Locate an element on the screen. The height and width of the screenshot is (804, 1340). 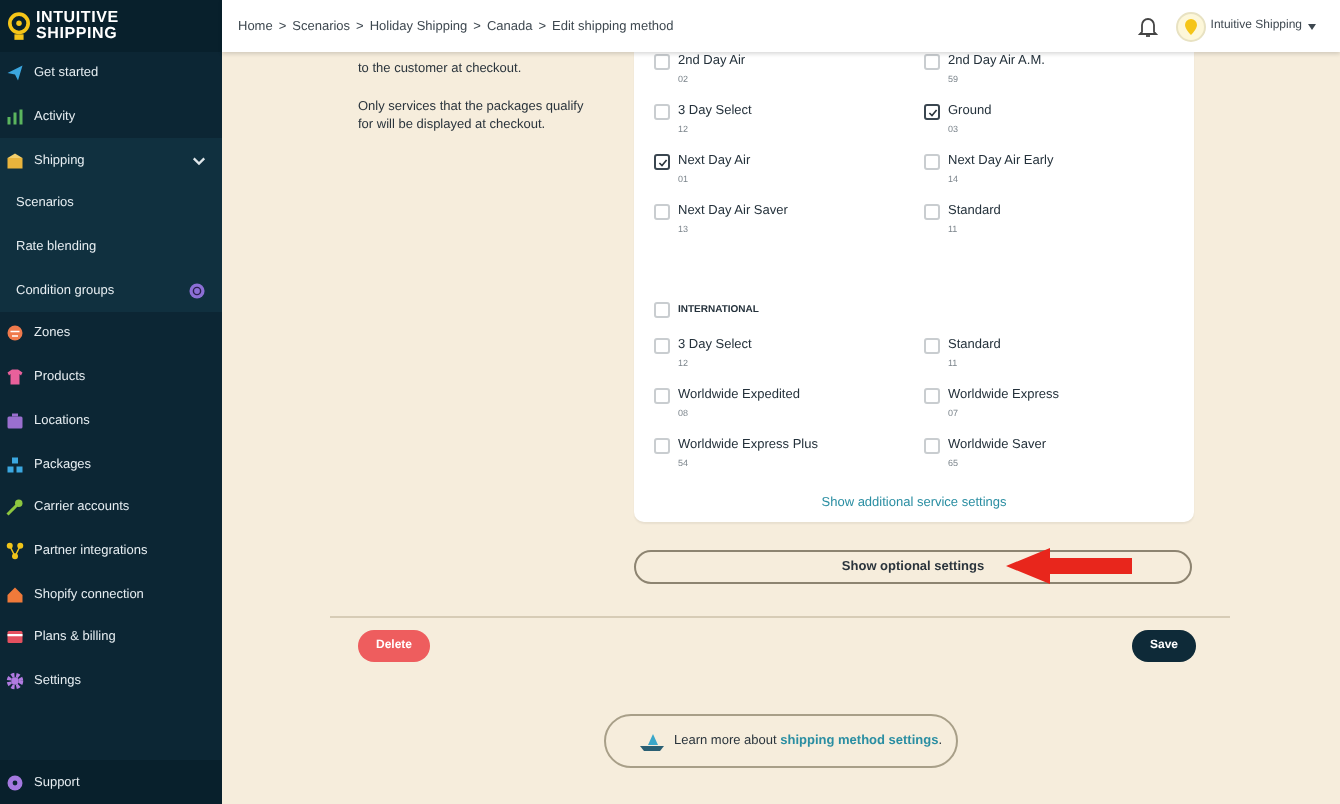
plane-icon is located at coordinates (15, 73).